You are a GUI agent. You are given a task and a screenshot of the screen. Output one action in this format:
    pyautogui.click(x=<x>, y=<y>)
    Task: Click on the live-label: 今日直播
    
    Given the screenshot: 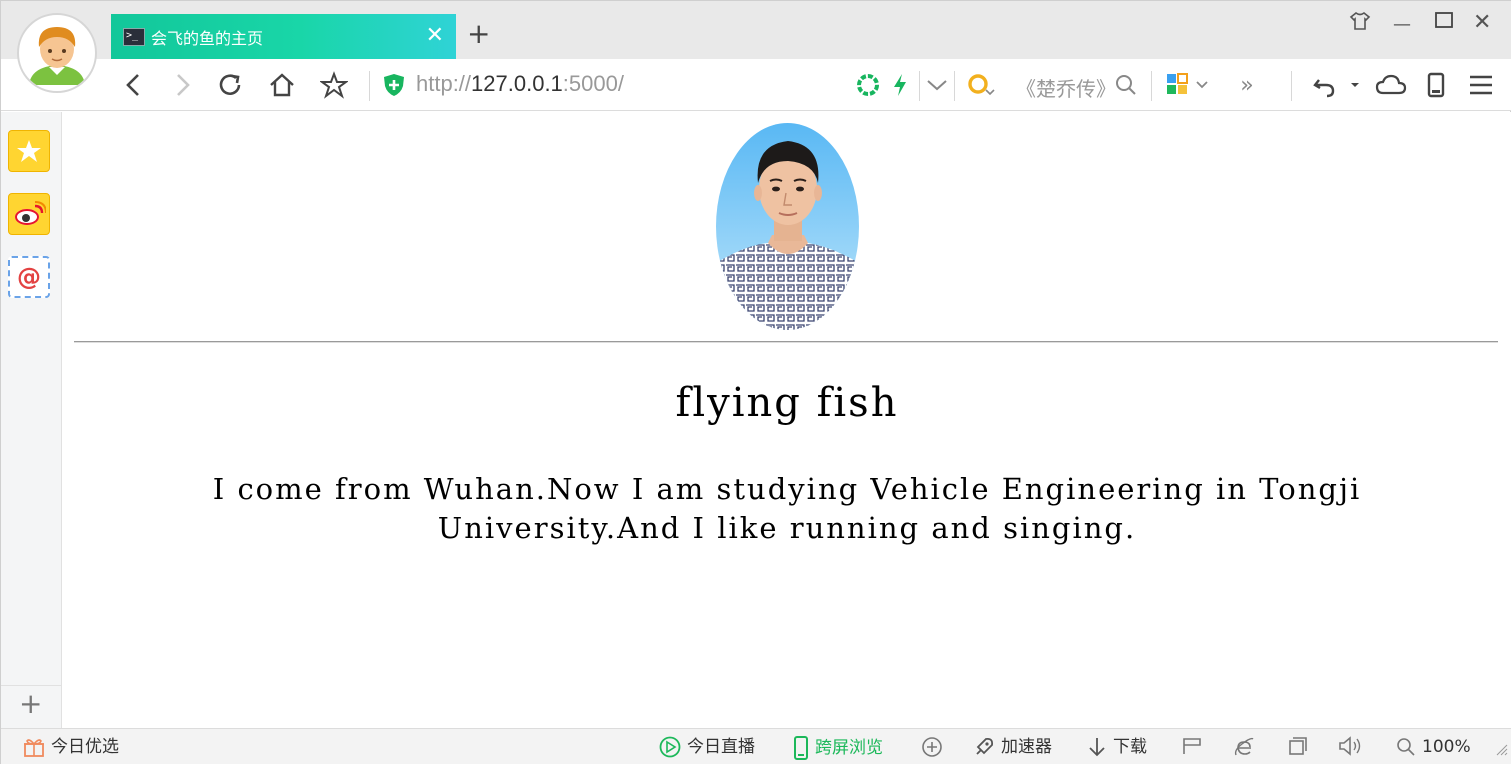 What is the action you would take?
    pyautogui.click(x=721, y=747)
    